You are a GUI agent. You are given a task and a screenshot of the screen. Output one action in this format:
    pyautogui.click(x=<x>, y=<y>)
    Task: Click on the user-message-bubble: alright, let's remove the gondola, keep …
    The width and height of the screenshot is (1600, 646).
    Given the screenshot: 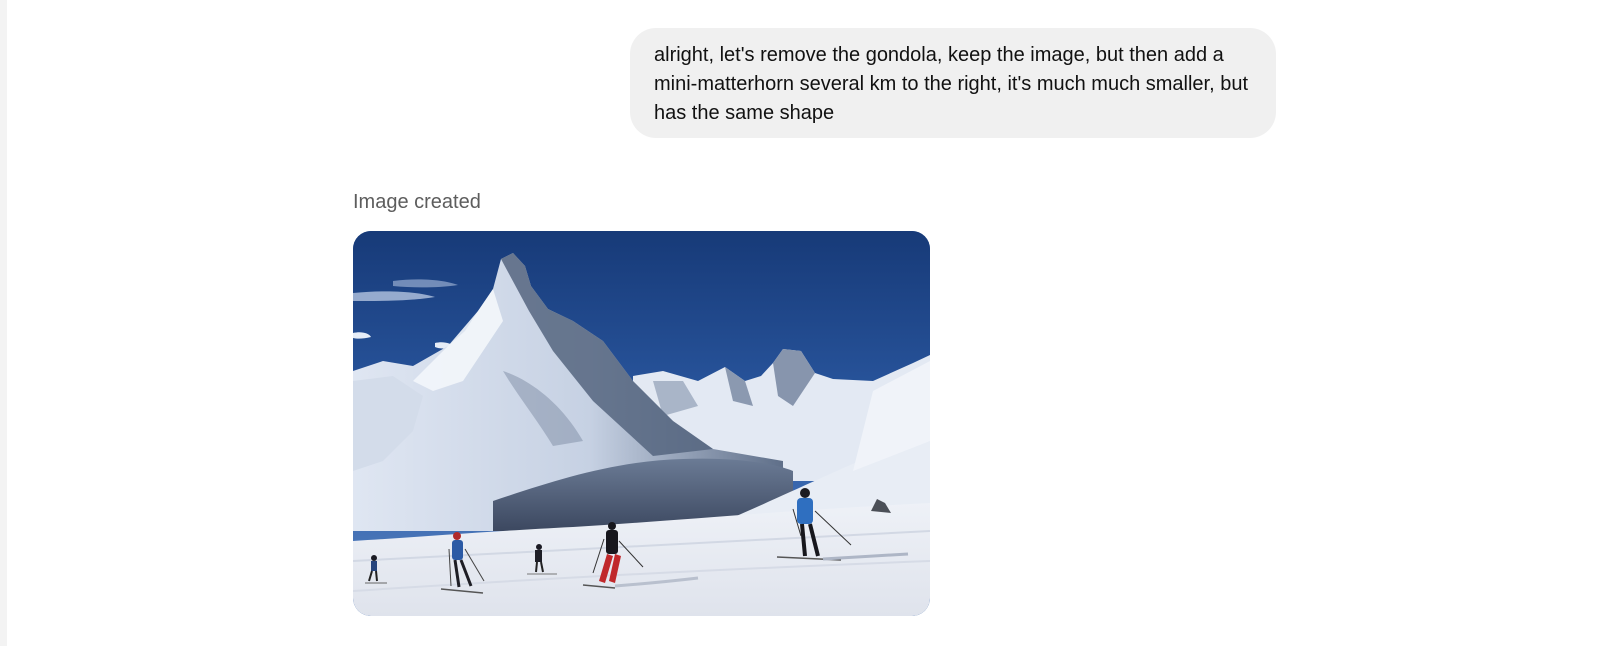 What is the action you would take?
    pyautogui.click(x=953, y=83)
    